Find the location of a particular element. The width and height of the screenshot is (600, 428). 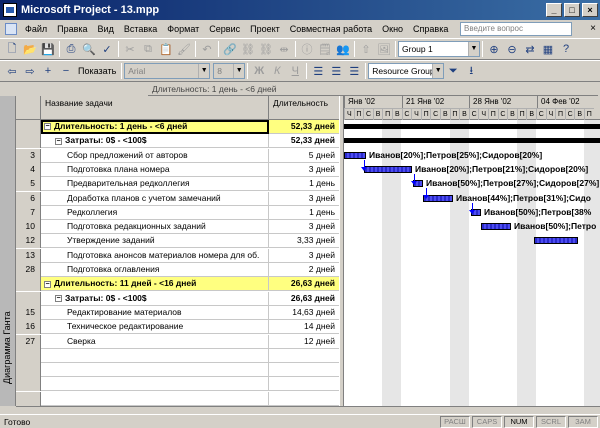

menu-tools: Сервис is located at coordinates (224, 29).